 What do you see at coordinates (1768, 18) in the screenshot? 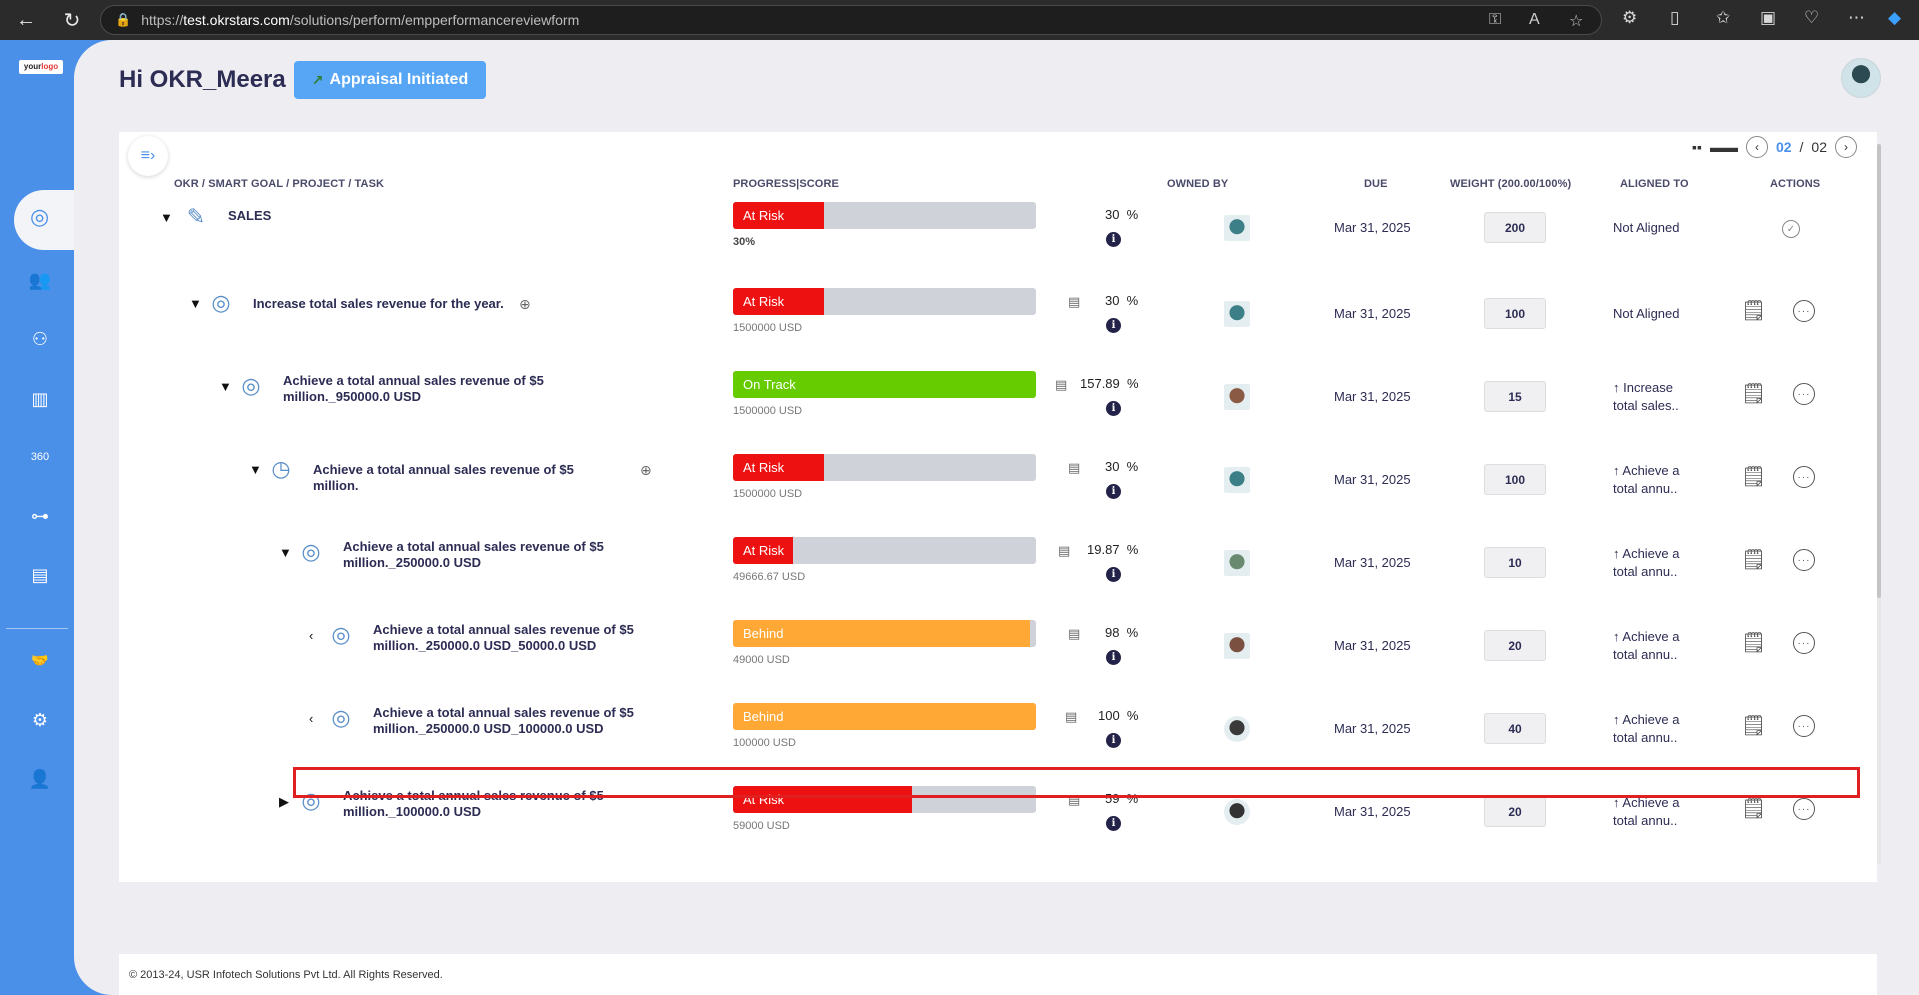
I see `collections-icon: ▣` at bounding box center [1768, 18].